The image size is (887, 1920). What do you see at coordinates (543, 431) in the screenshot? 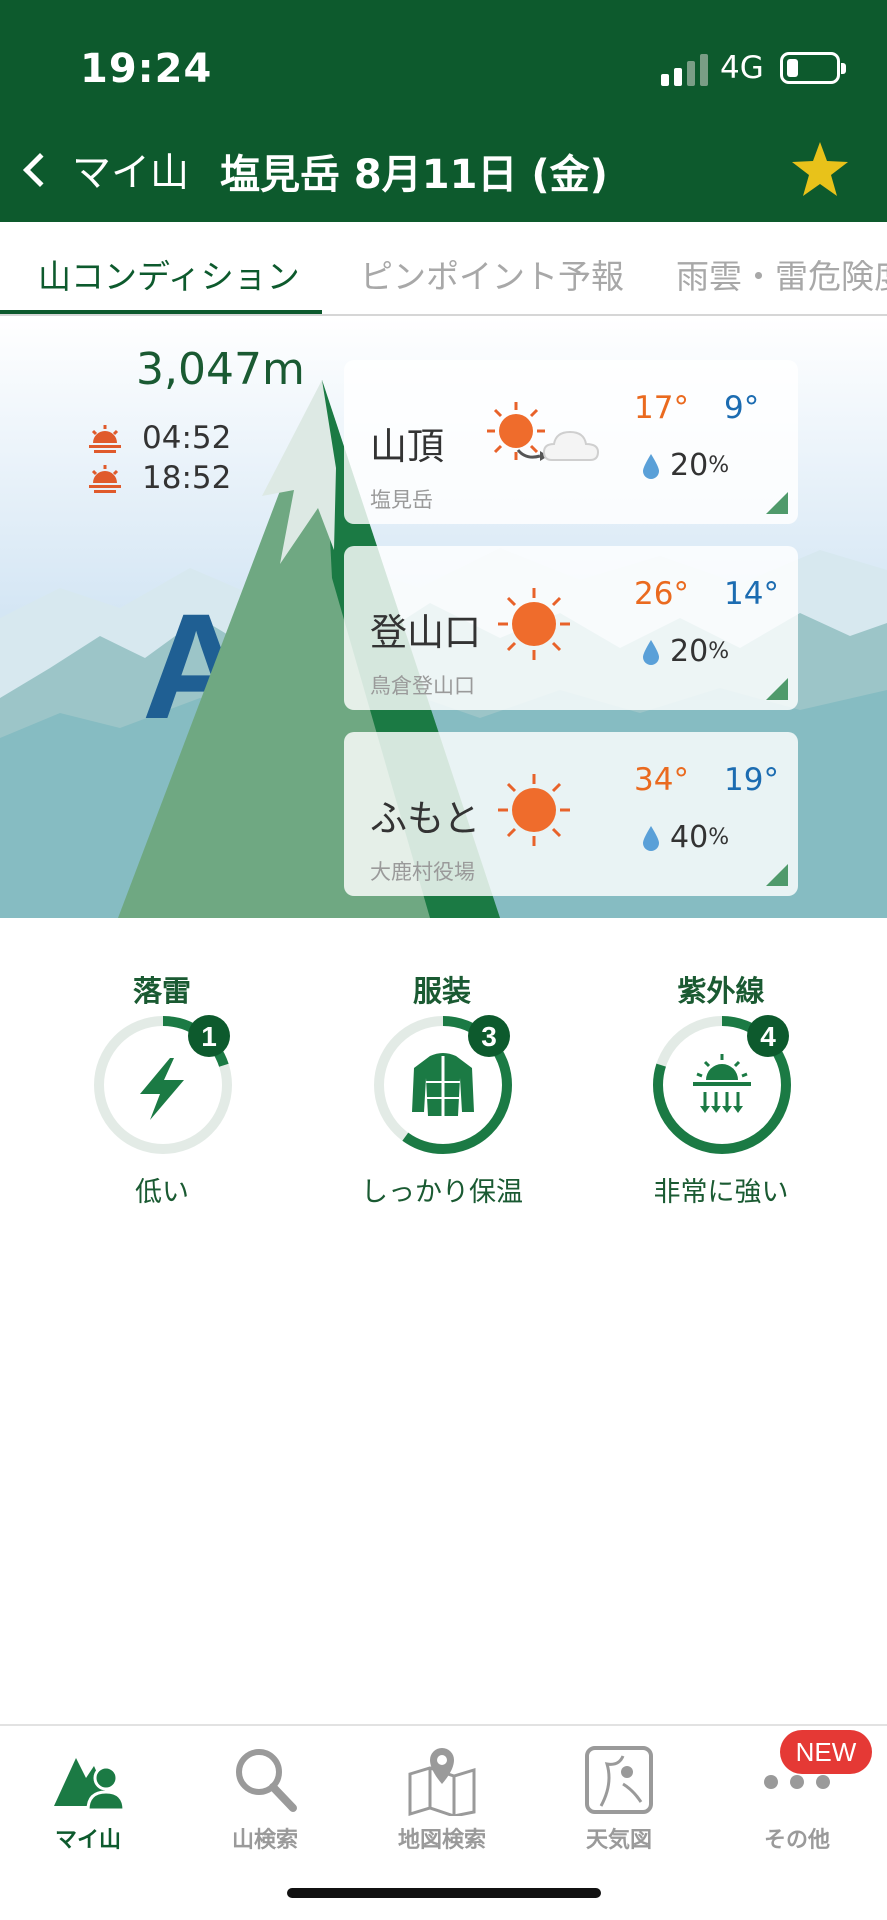
I see `sunny-then-cloudy-icon` at bounding box center [543, 431].